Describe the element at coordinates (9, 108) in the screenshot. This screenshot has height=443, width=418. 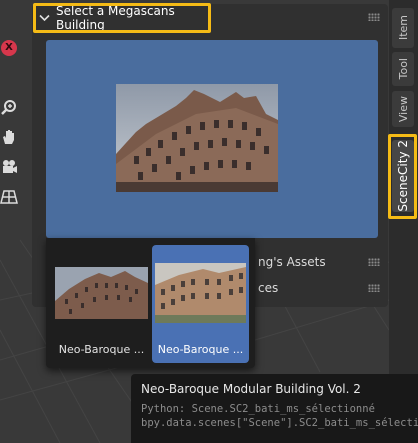
I see `zoom-icon` at that location.